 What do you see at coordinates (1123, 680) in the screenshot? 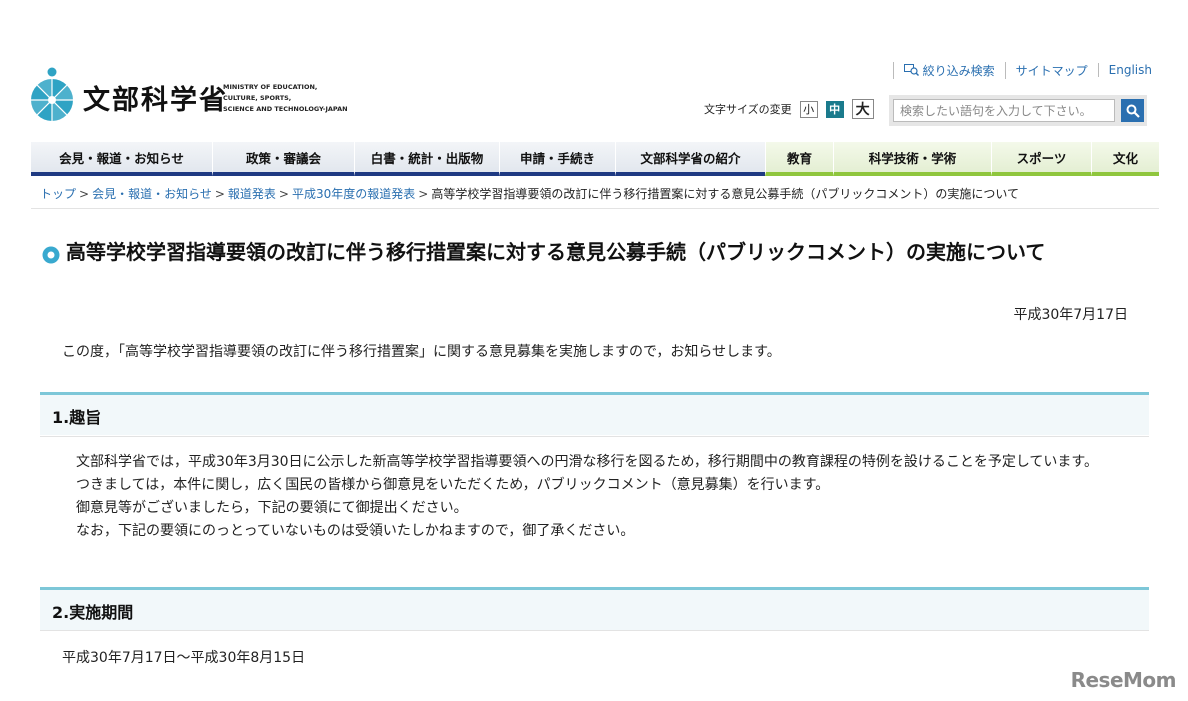
I see `resemom-watermark: ReseMom` at bounding box center [1123, 680].